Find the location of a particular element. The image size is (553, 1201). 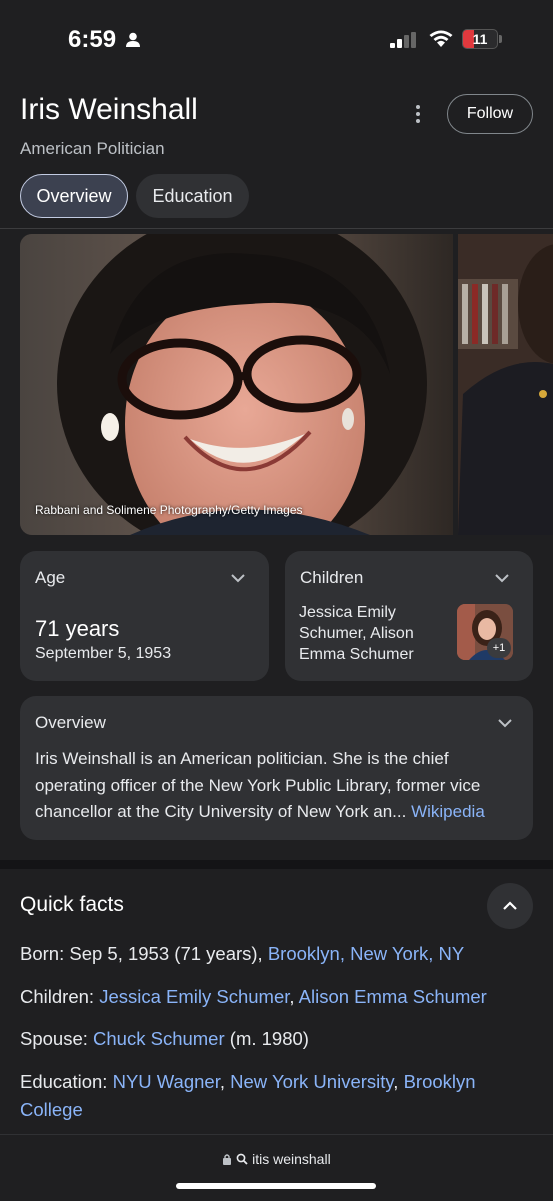

battery-percent: 11 is located at coordinates (480, 39).